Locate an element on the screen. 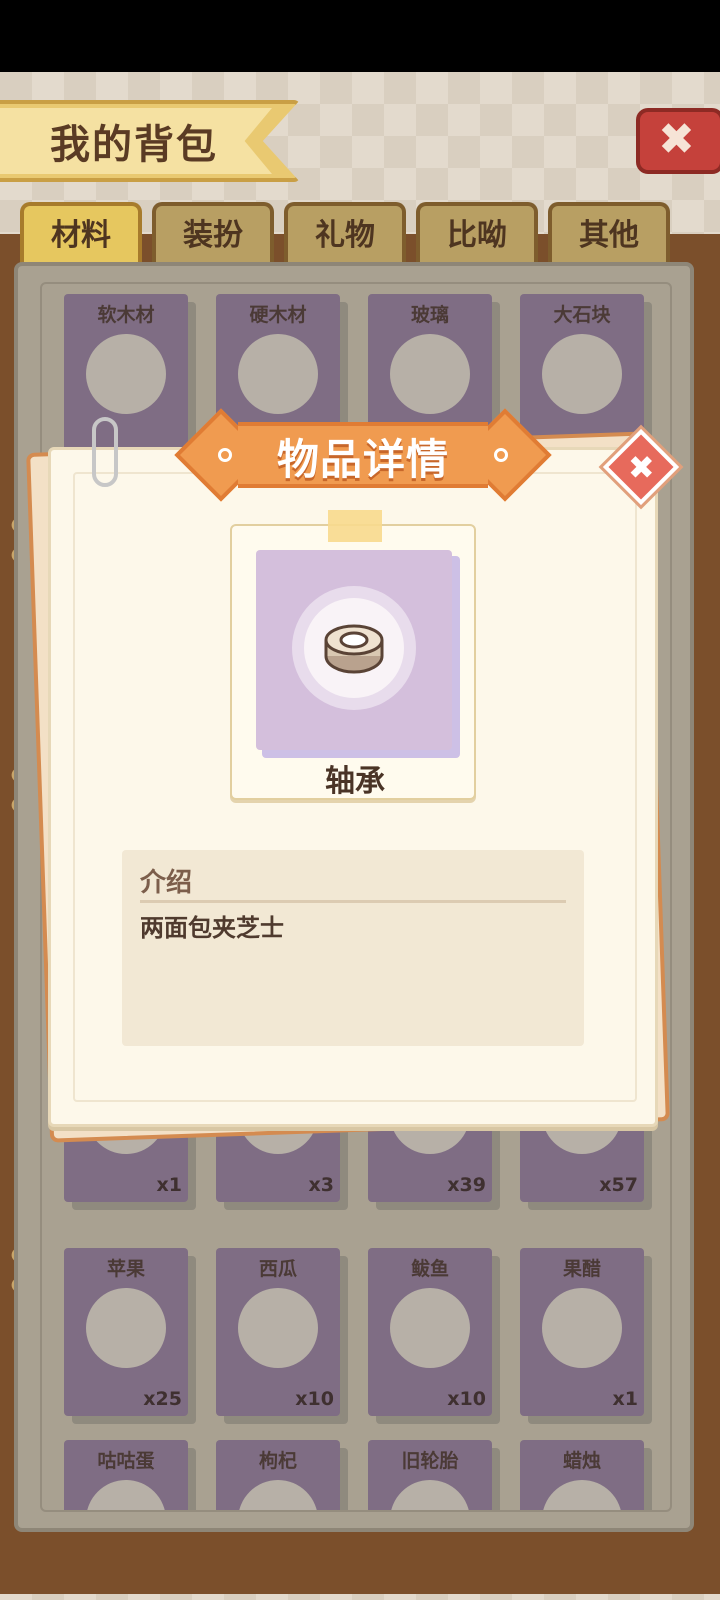  inventory-item-soft-wood: 软木材 is located at coordinates (126, 378).